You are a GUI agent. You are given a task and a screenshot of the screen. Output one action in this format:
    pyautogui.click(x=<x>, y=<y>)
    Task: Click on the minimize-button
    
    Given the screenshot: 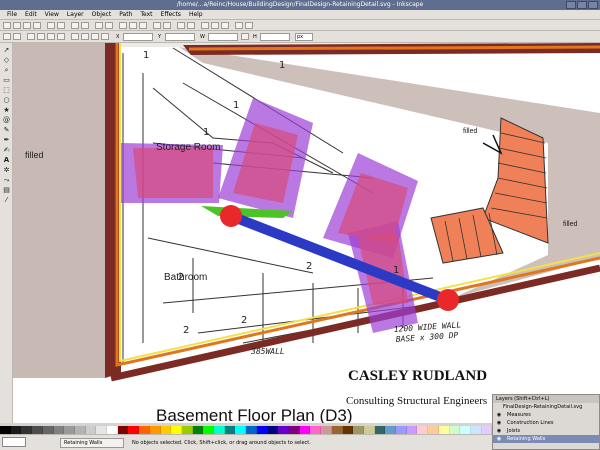 What is the action you would take?
    pyautogui.click(x=571, y=5)
    